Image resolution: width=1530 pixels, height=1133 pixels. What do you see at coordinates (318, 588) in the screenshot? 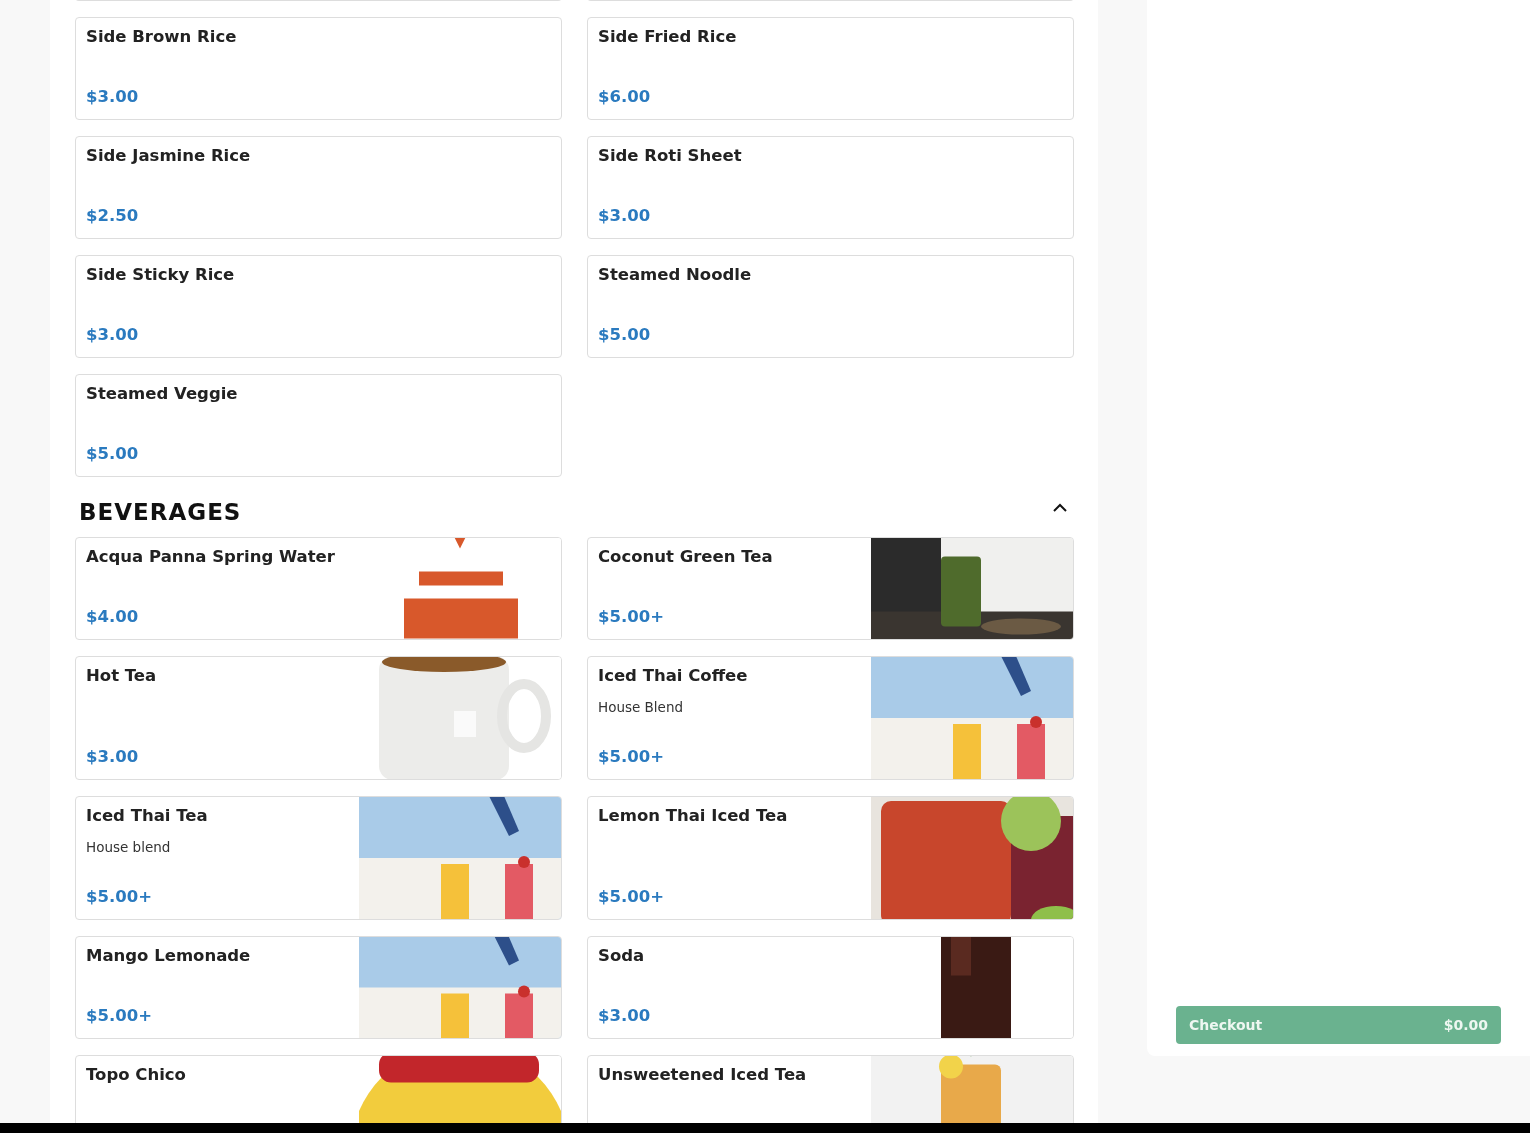
I see `menu-item-card: Acqua Panna Spring Water $4.00` at bounding box center [318, 588].